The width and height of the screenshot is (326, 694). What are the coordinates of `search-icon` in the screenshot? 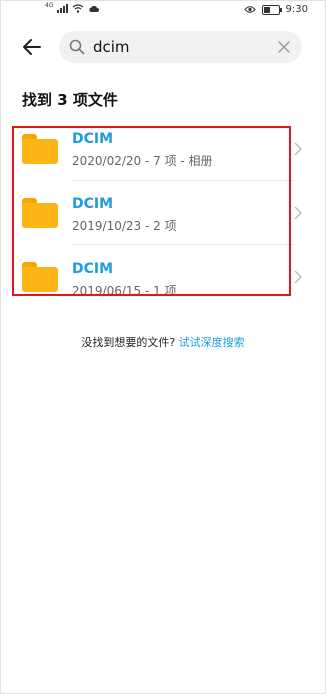 It's located at (77, 47).